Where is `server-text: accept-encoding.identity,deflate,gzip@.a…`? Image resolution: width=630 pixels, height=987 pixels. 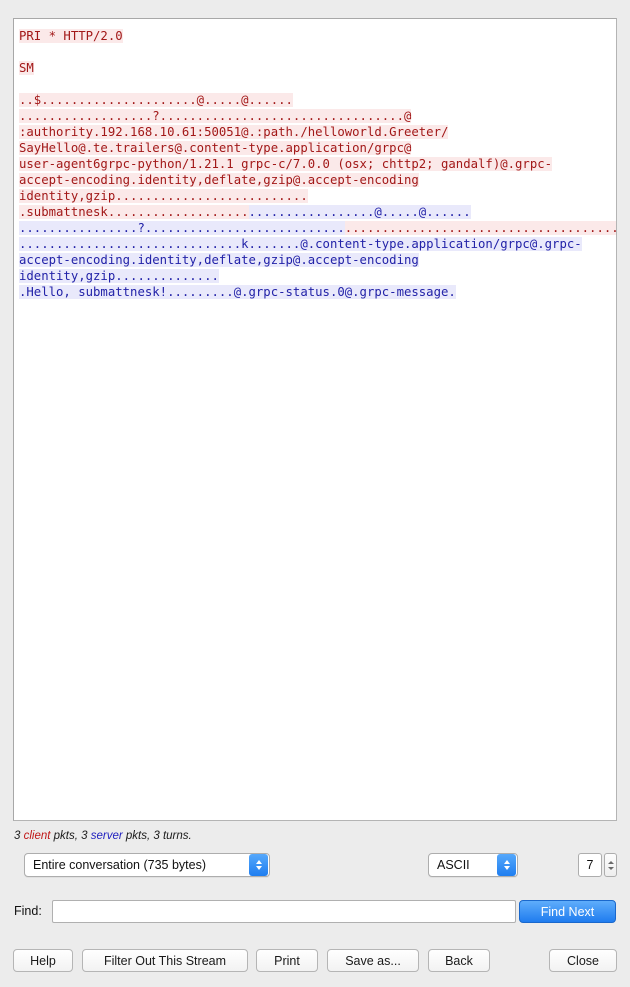 server-text: accept-encoding.identity,deflate,gzip@.a… is located at coordinates (219, 260).